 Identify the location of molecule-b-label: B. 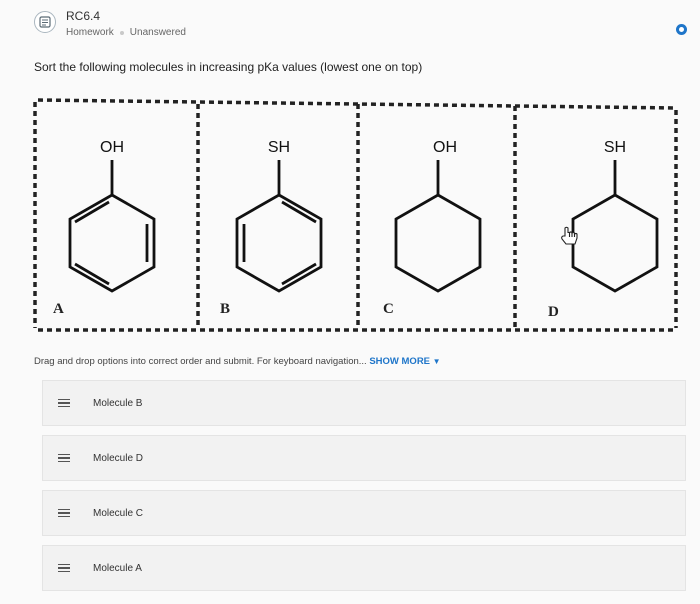
(225, 309).